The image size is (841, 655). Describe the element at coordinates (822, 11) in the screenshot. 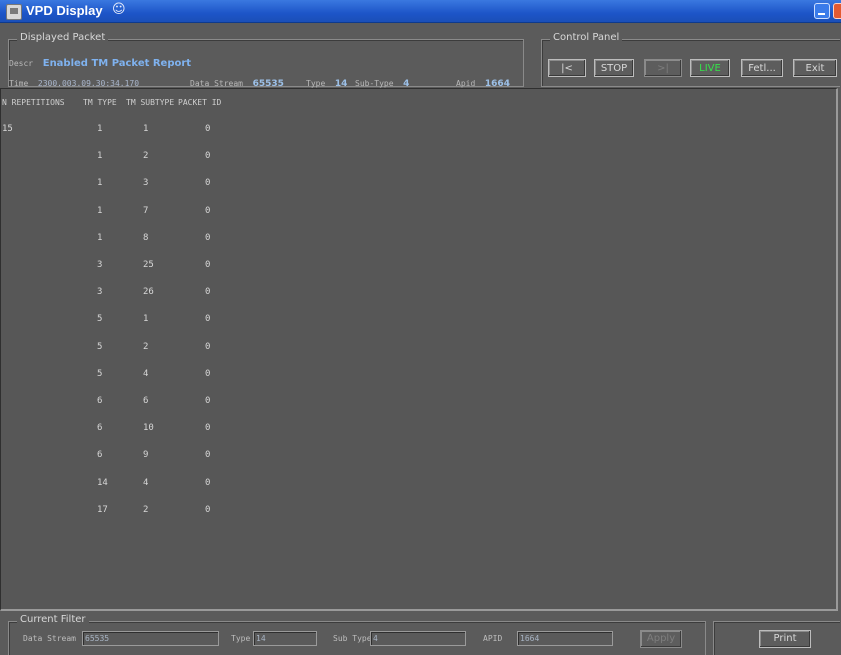

I see `minimize-button` at that location.